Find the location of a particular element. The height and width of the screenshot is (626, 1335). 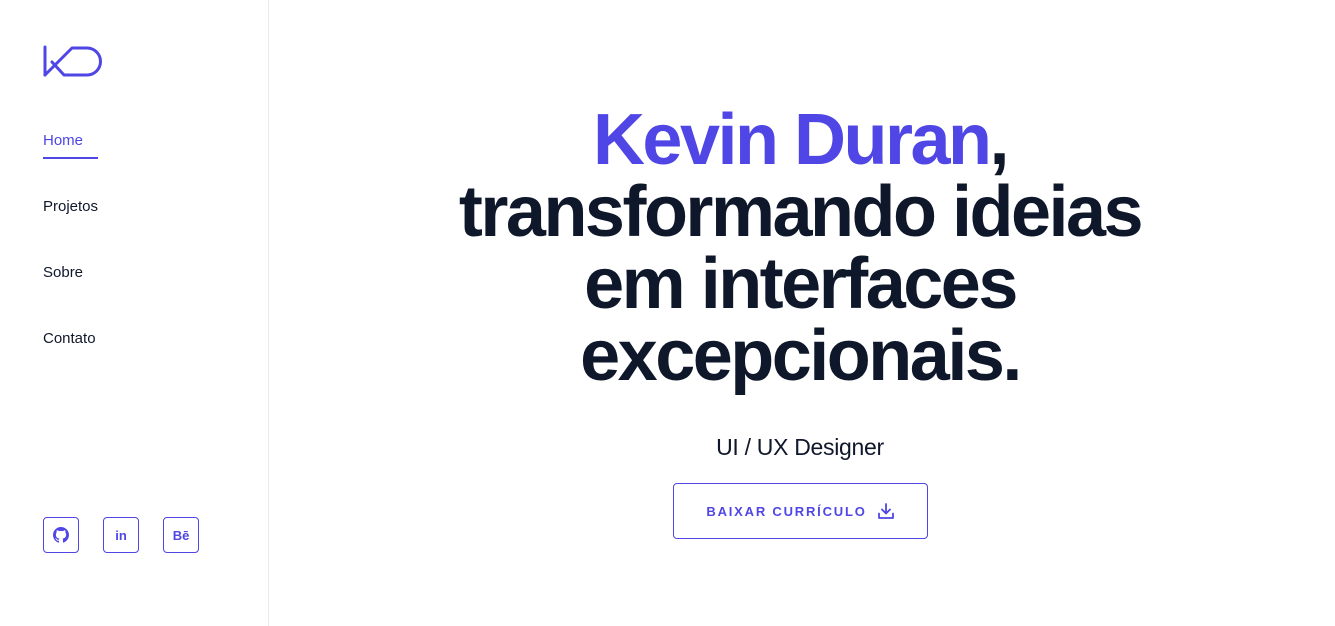

nav-item-label: Contato is located at coordinates (69, 338).